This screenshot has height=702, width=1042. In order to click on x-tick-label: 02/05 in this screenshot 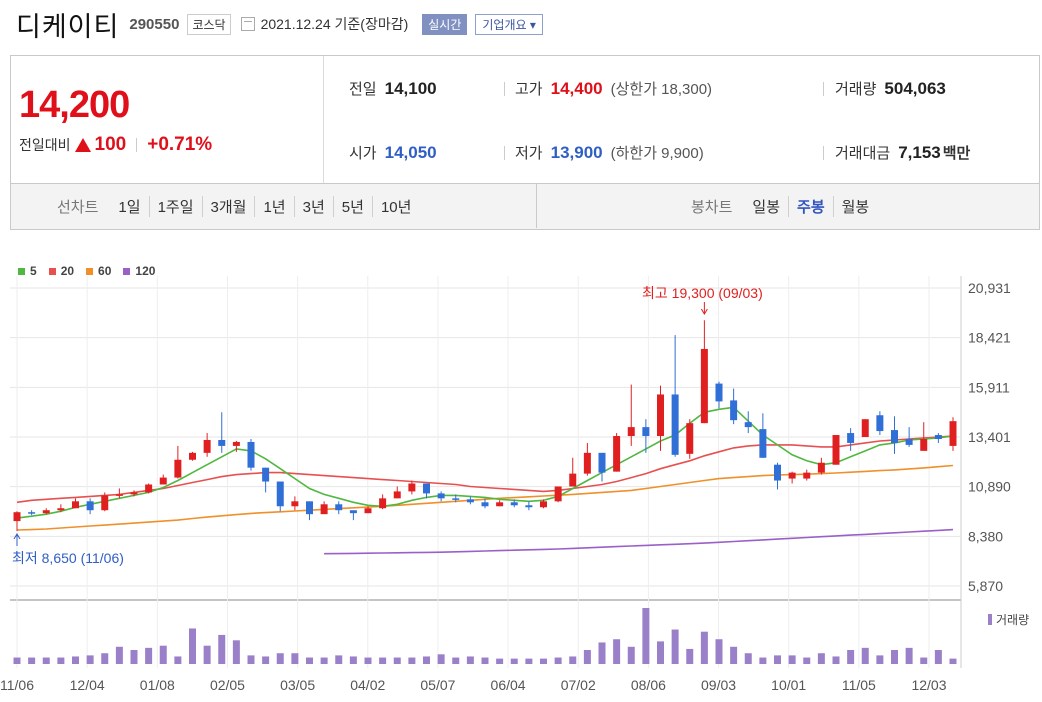, I will do `click(227, 685)`.